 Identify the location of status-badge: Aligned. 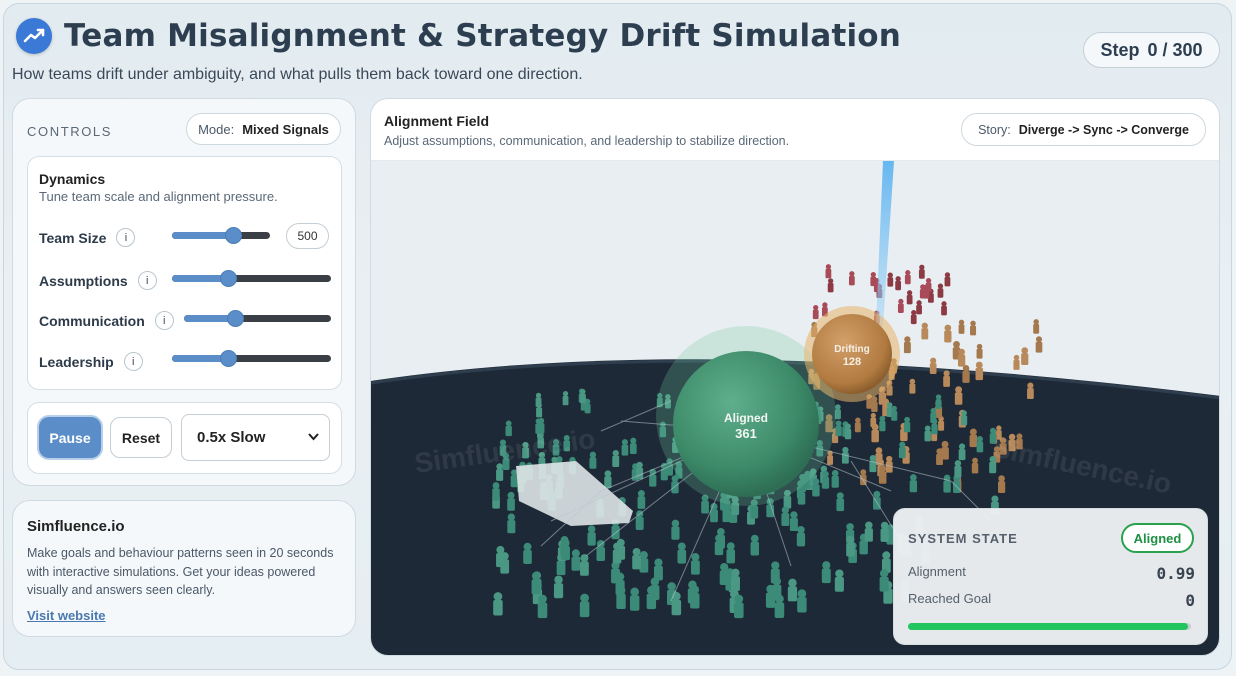
(1157, 538).